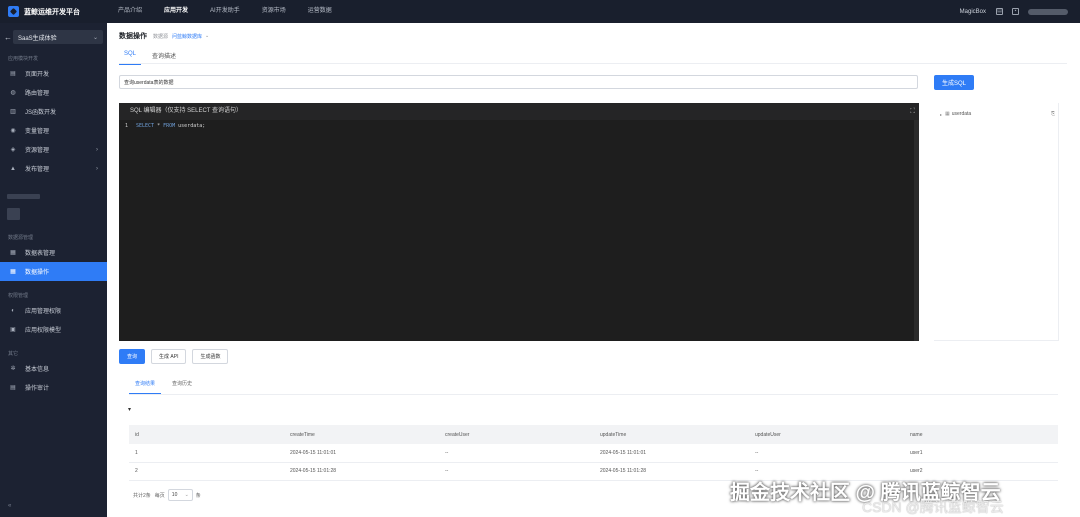 This screenshot has height=517, width=1080. What do you see at coordinates (671, 434) in the screenshot?
I see `column-header: updateTime` at bounding box center [671, 434].